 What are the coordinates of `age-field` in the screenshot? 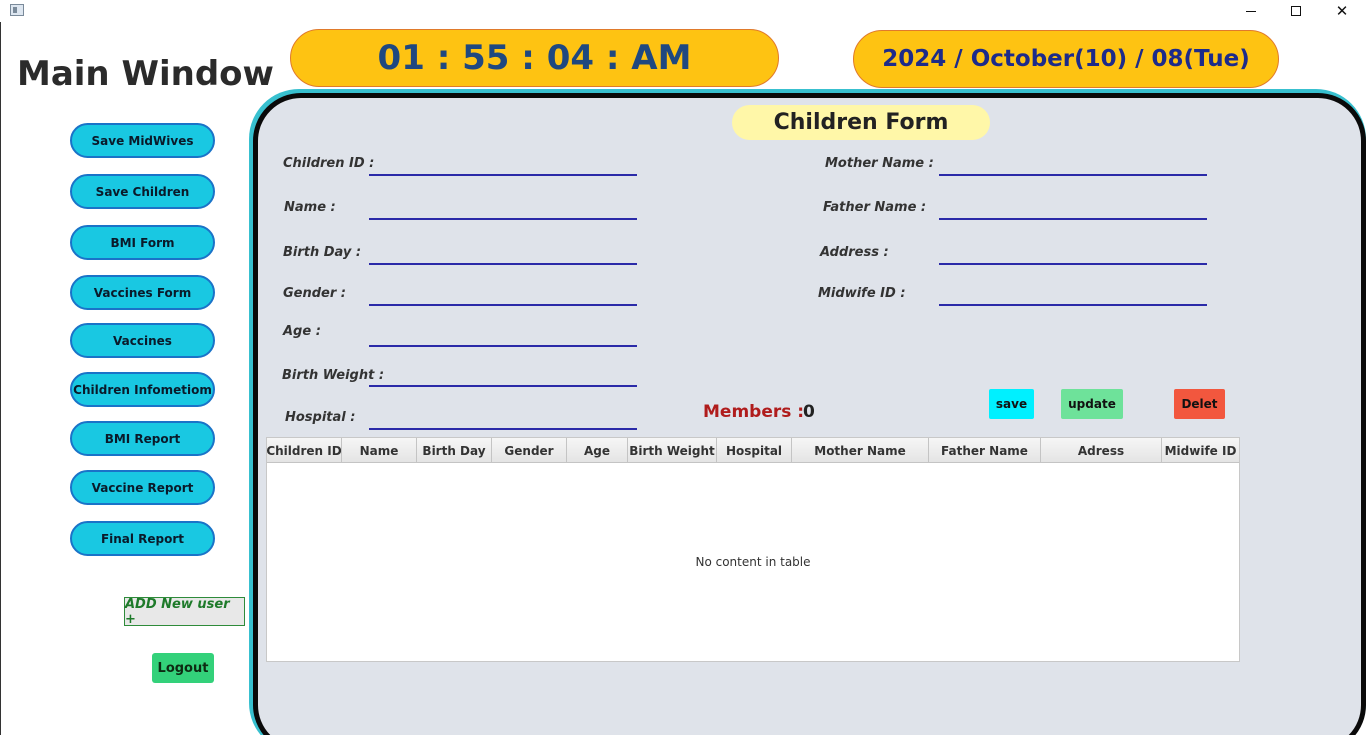 It's located at (503, 336).